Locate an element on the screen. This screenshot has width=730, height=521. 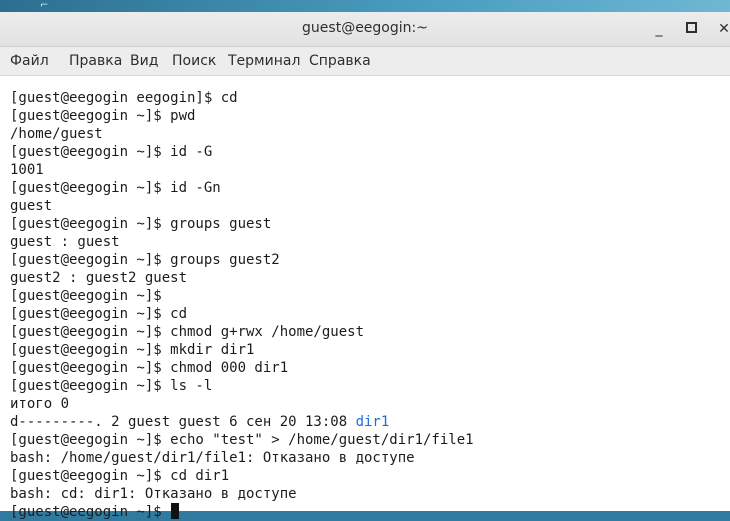
close-button: ✕ is located at coordinates (721, 29).